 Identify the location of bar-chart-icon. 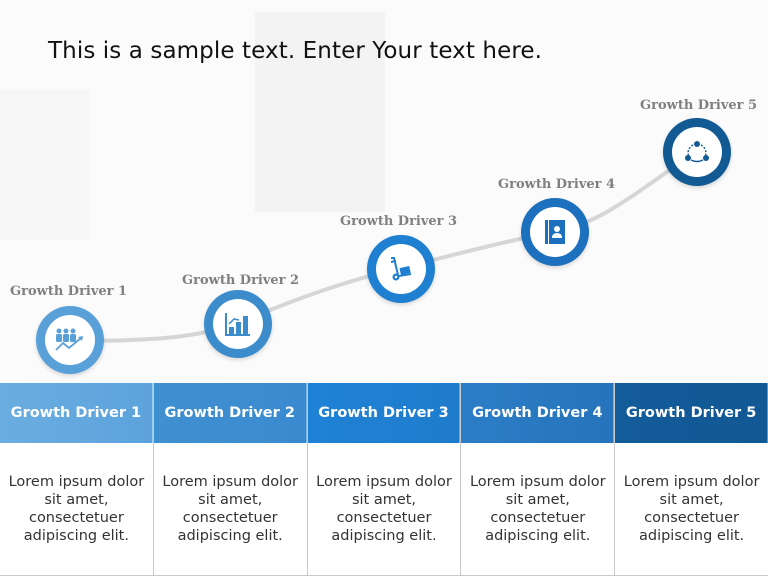
(237, 324).